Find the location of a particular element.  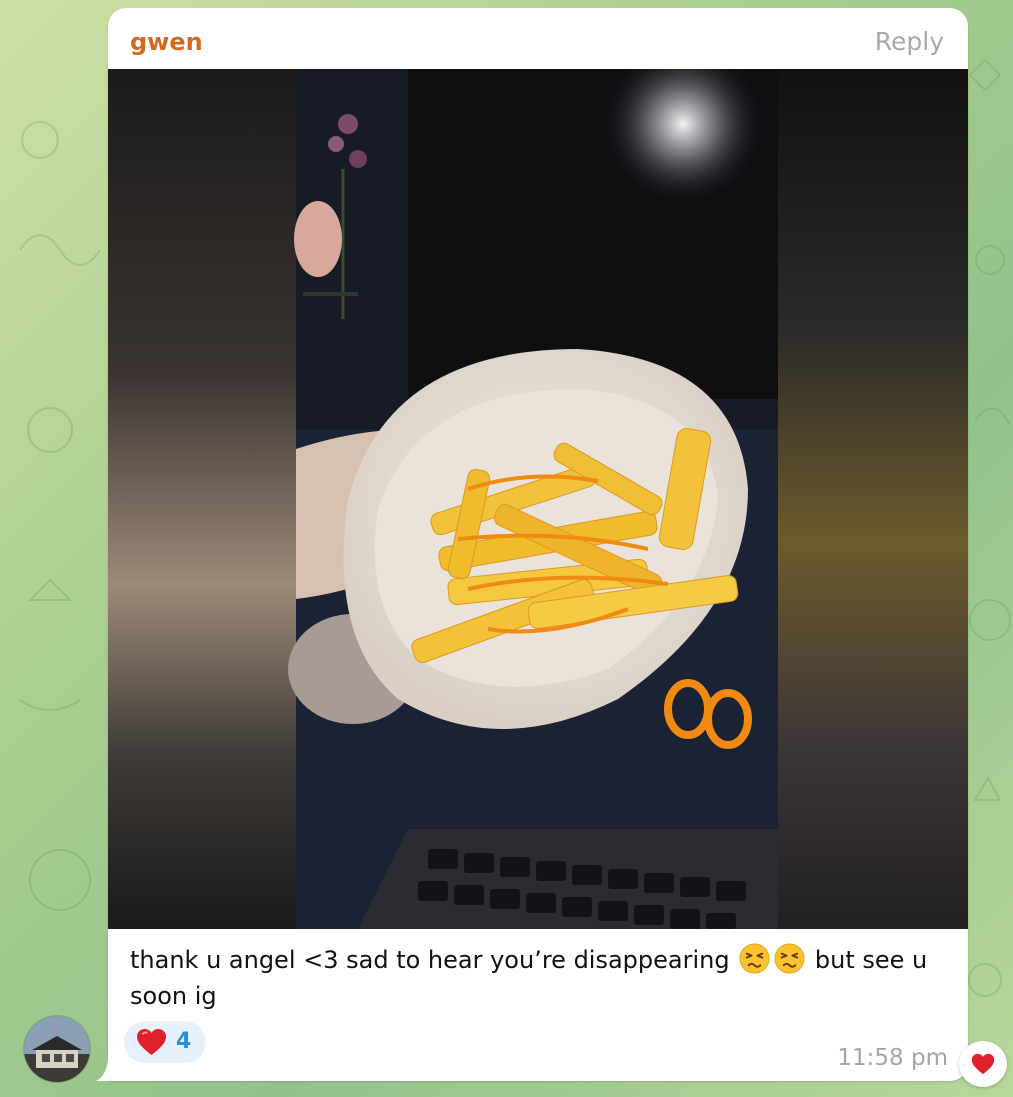

sender-avatar is located at coordinates (57, 1049).